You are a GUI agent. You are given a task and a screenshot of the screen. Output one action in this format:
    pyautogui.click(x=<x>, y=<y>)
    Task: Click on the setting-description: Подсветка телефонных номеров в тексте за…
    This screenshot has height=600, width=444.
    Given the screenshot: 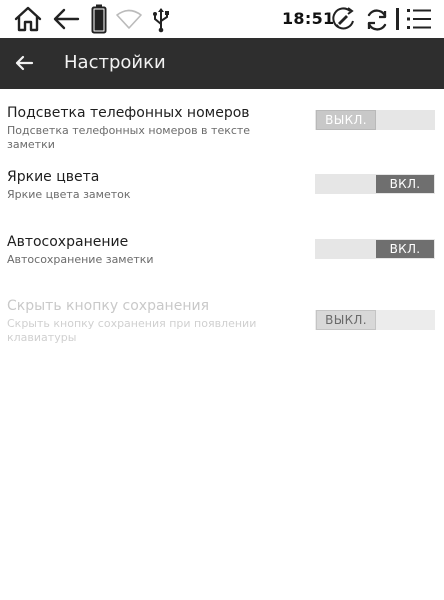 What is the action you would take?
    pyautogui.click(x=129, y=137)
    